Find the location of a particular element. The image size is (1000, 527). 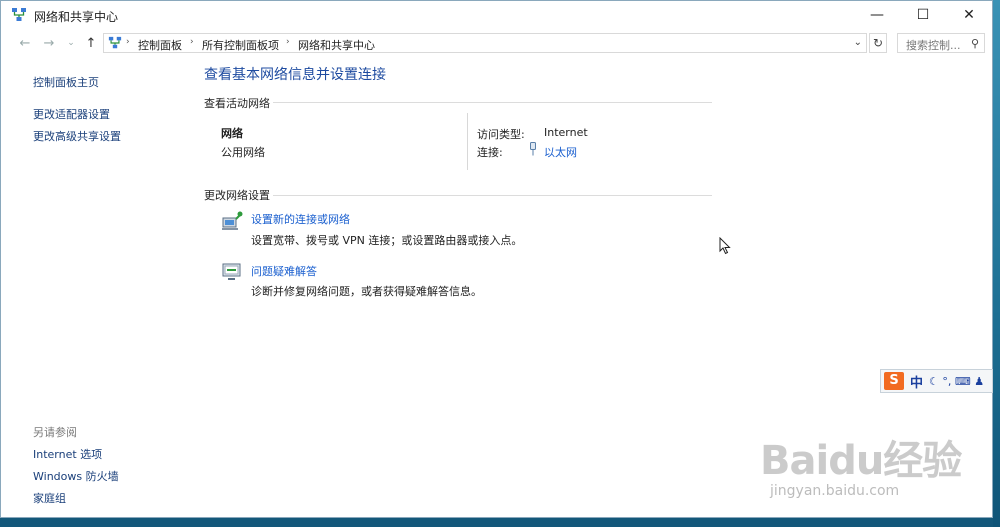

sidebar-item-advanced-sharing: 更改高级共享设置 is located at coordinates (77, 136).